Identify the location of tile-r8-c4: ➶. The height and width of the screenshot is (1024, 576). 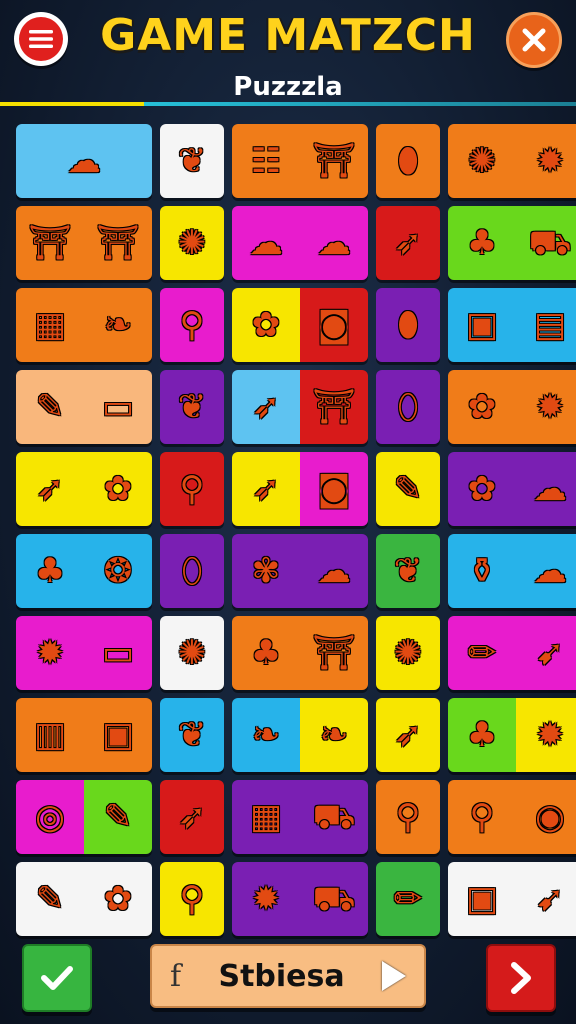
(408, 735).